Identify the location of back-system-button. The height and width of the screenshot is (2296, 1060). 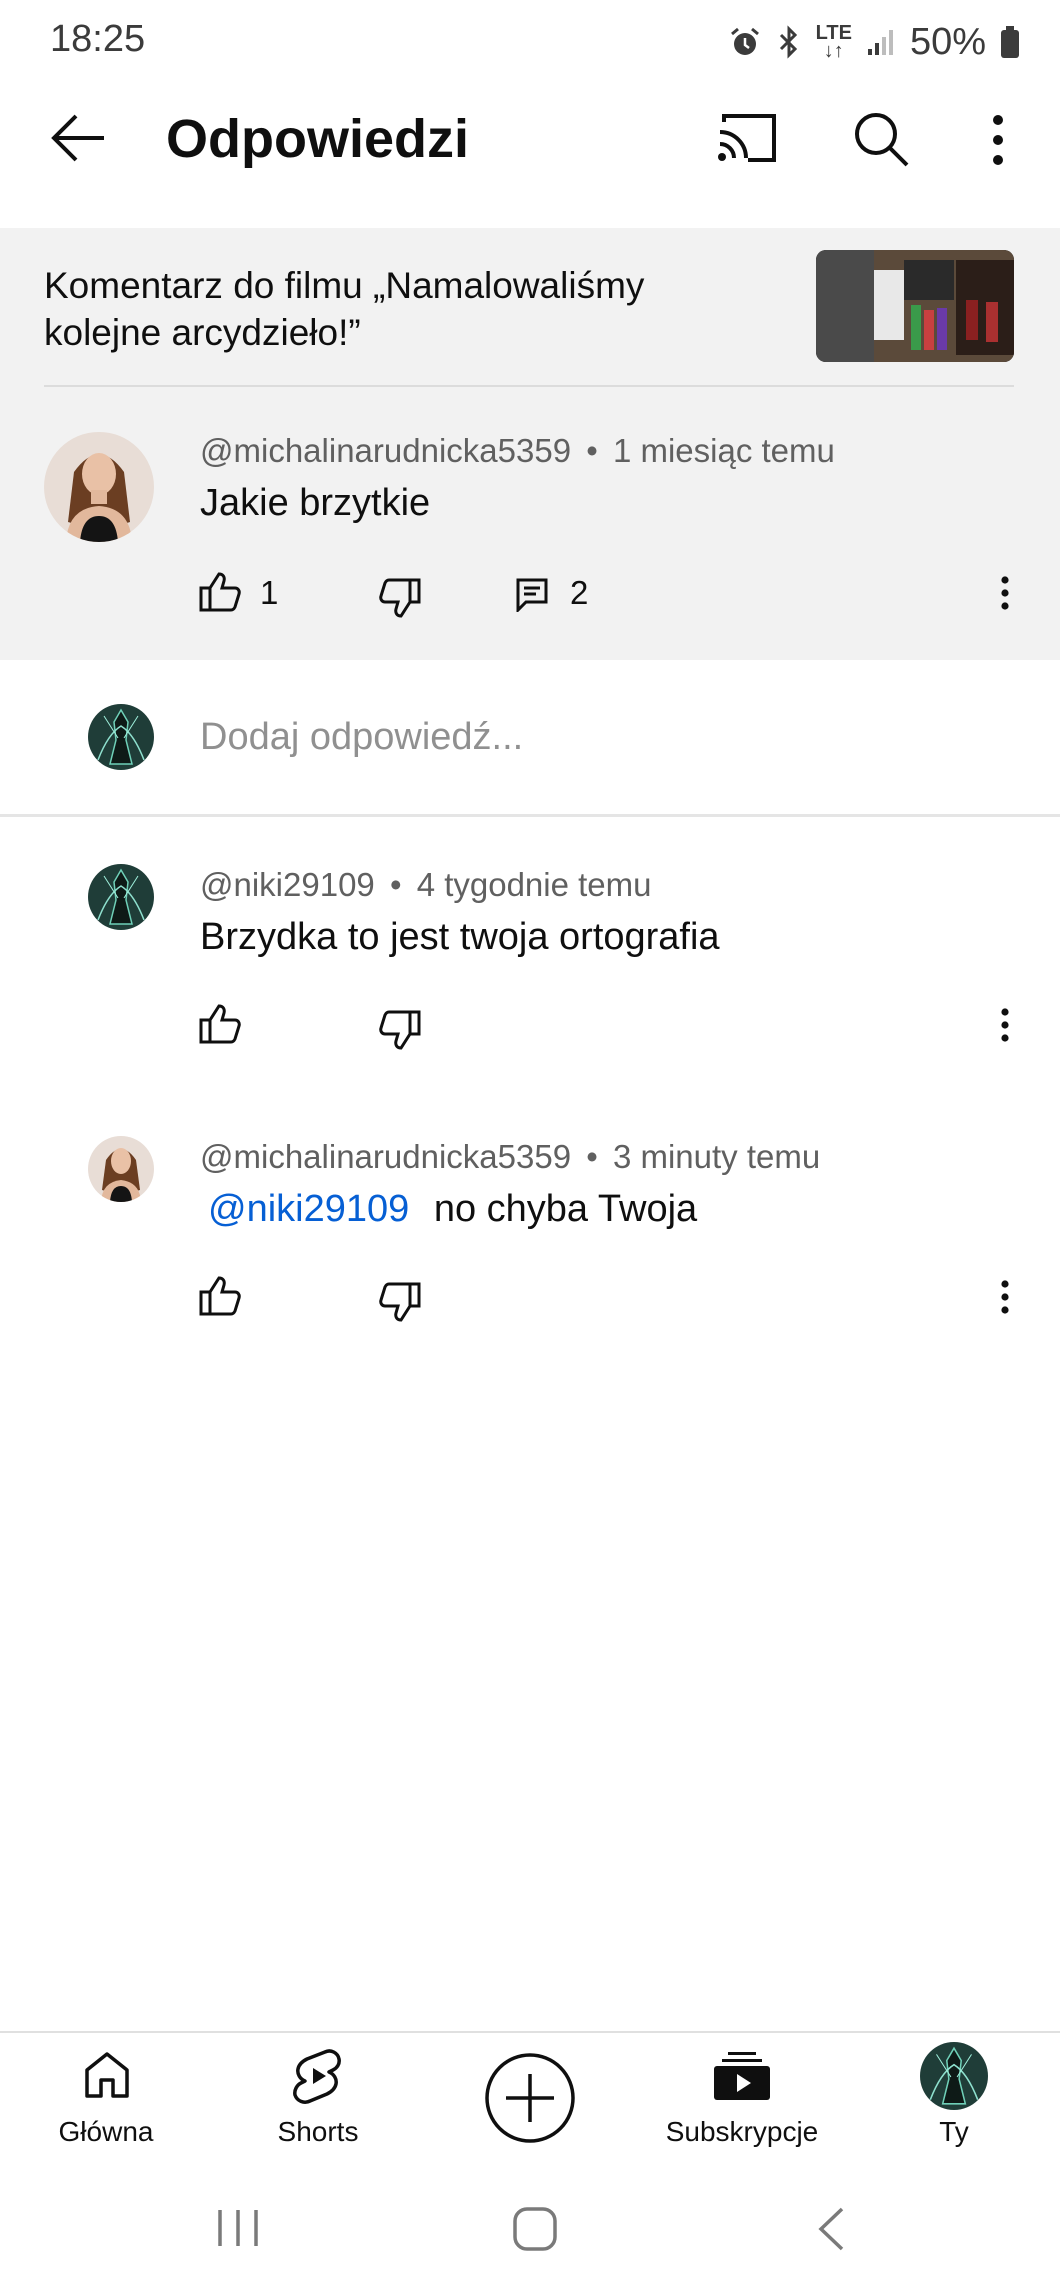
(831, 2229).